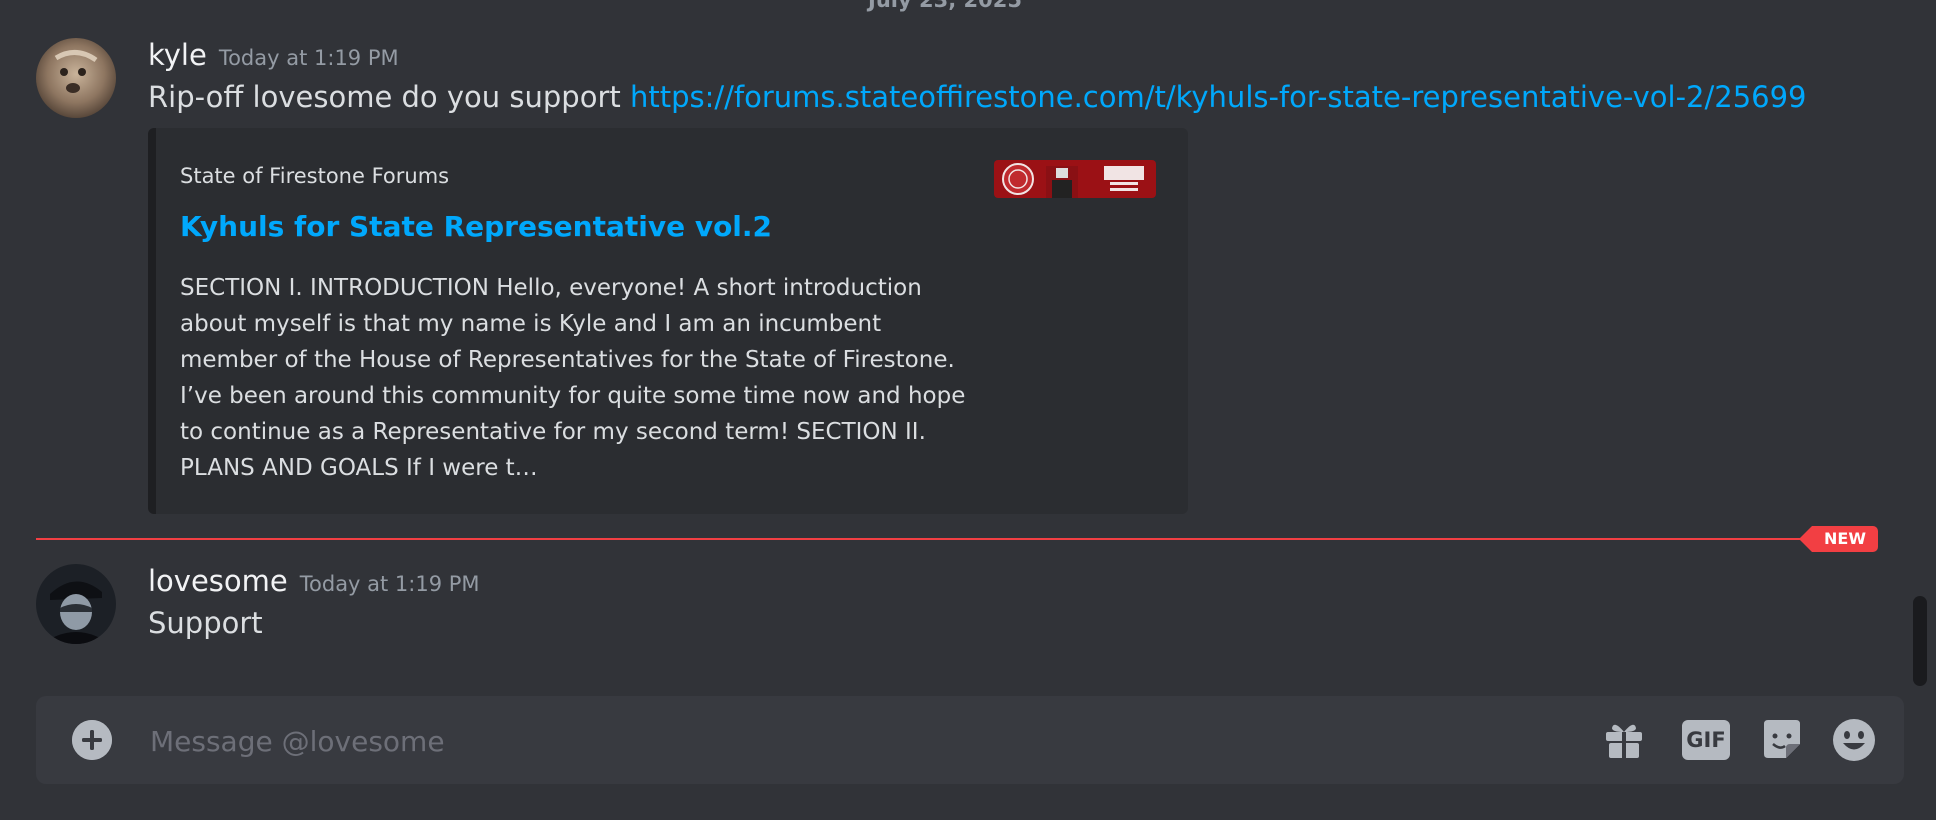 The width and height of the screenshot is (1936, 820). Describe the element at coordinates (1075, 179) in the screenshot. I see `embed-thumbnail` at that location.